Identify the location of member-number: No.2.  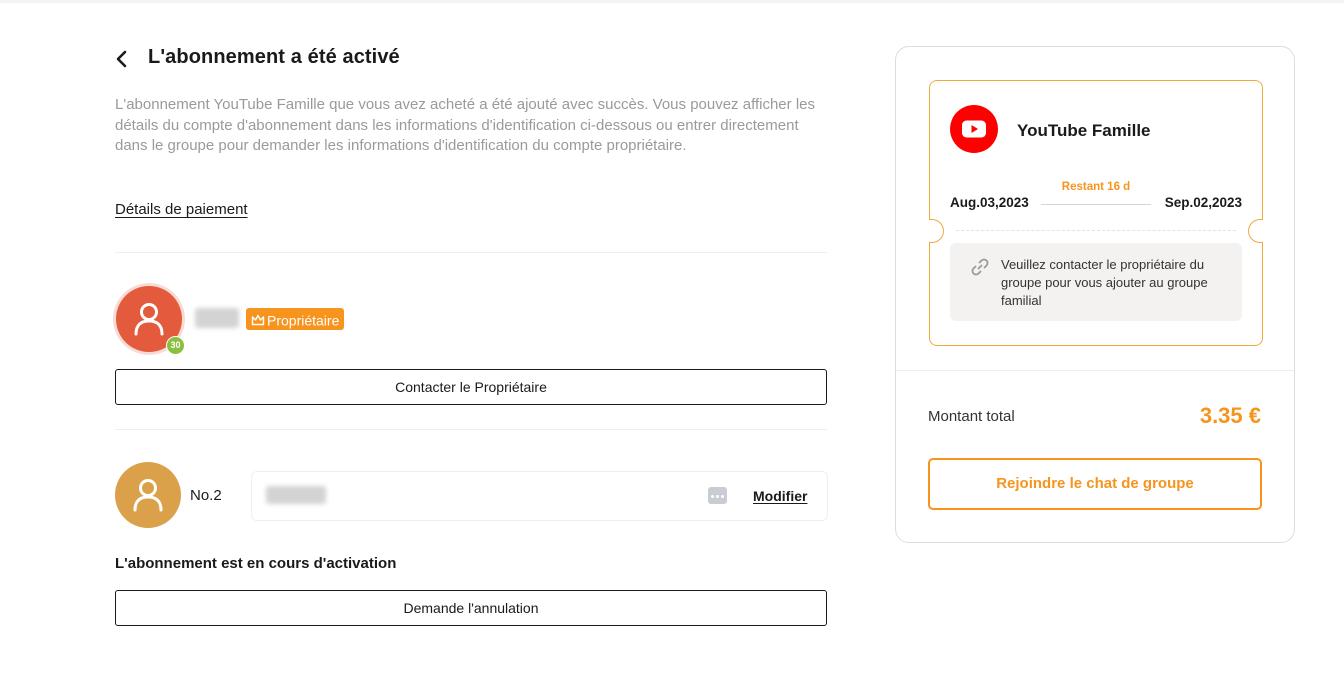
(206, 495).